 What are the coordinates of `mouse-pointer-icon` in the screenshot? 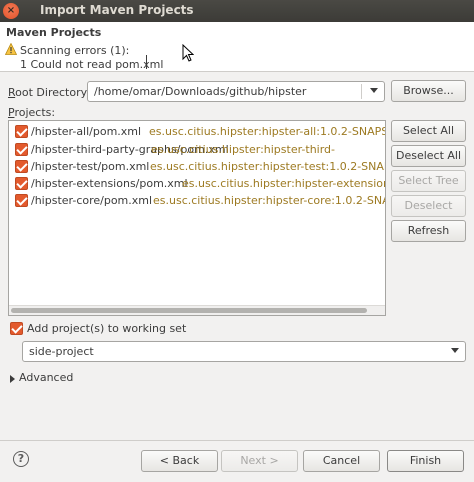 It's located at (188, 53).